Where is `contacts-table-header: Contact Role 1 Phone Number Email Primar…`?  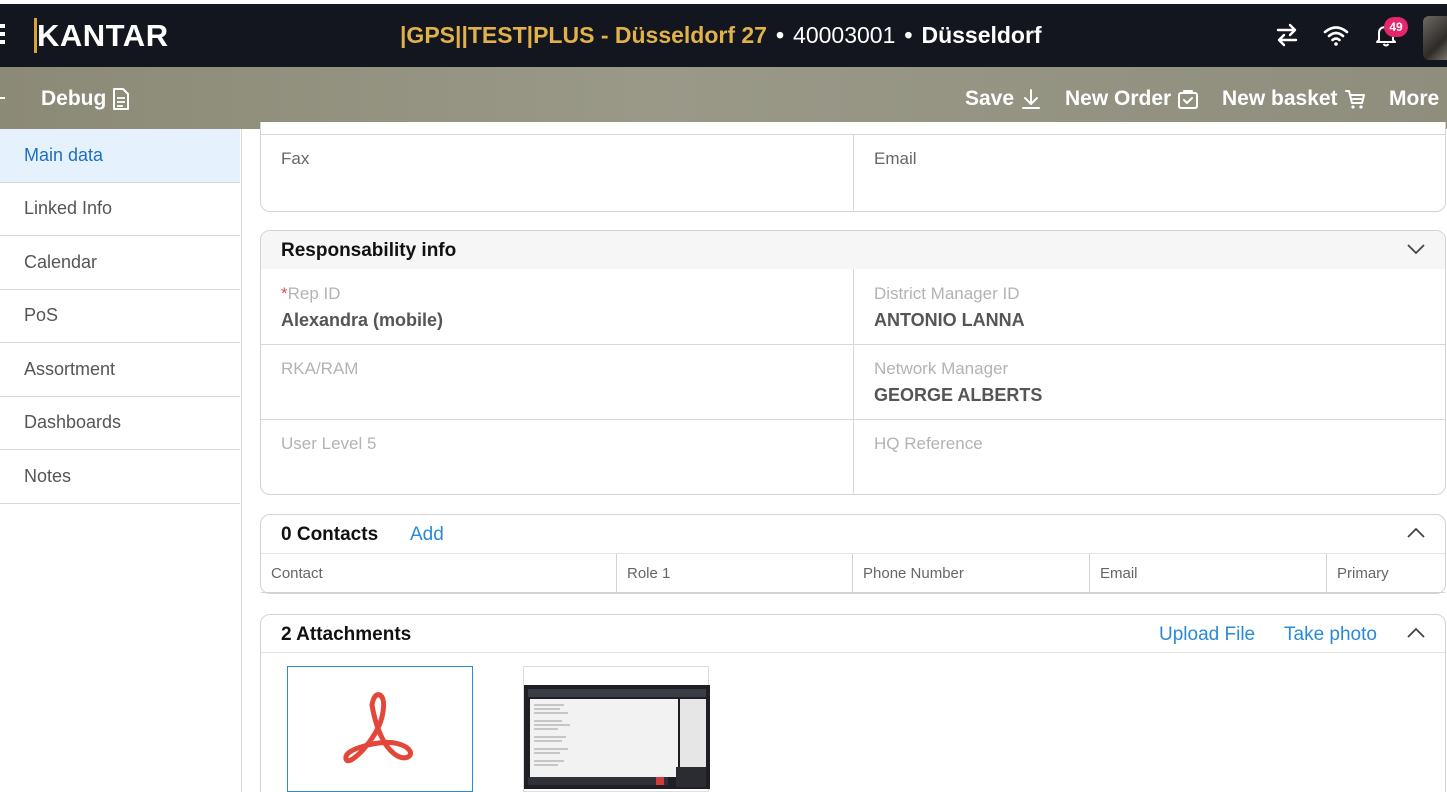 contacts-table-header: Contact Role 1 Phone Number Email Primar… is located at coordinates (853, 573).